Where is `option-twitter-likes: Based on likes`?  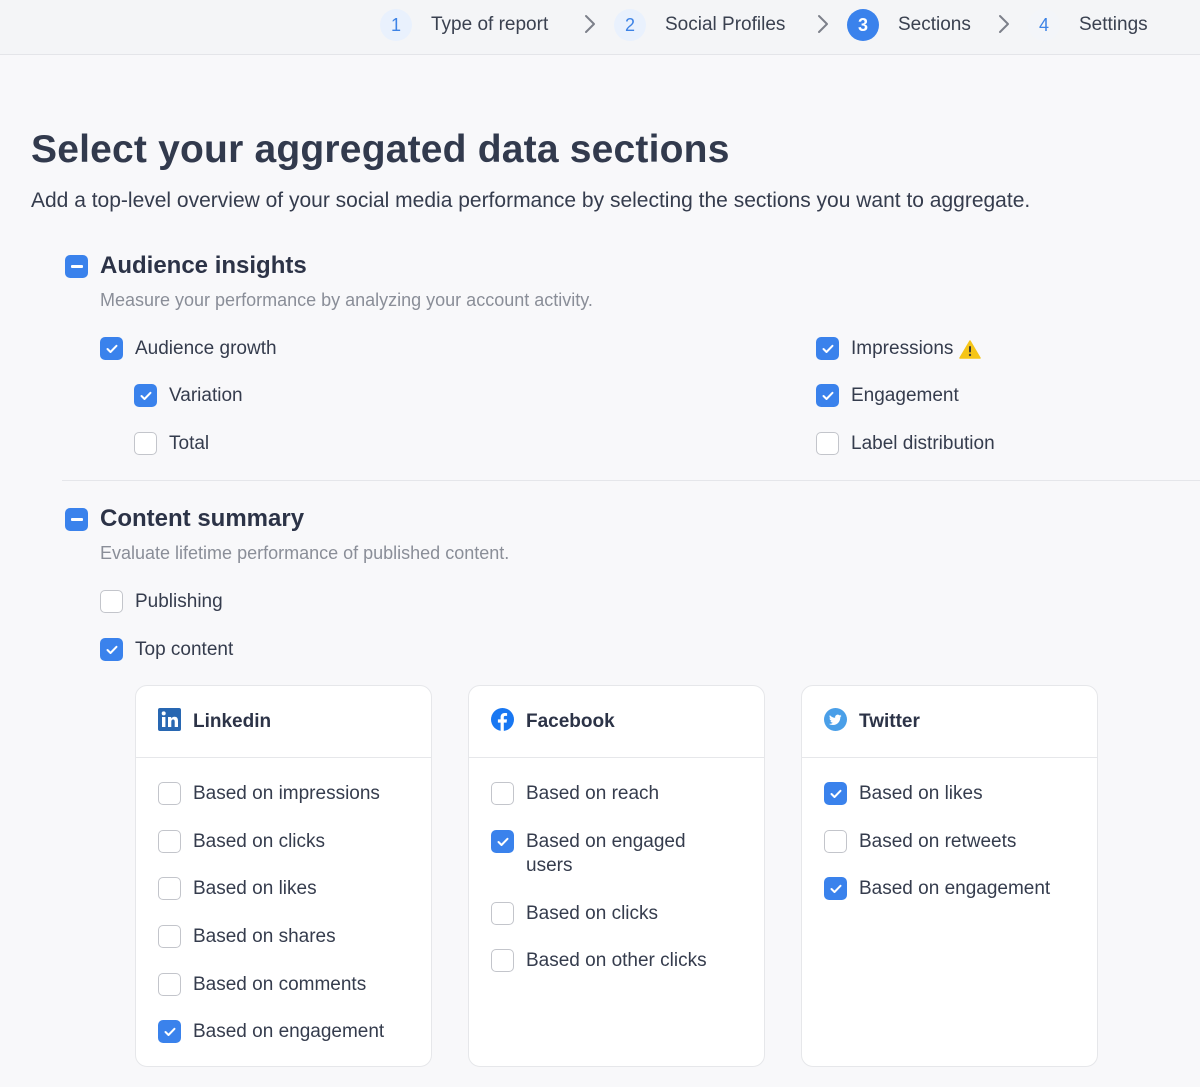 option-twitter-likes: Based on likes is located at coordinates (903, 794).